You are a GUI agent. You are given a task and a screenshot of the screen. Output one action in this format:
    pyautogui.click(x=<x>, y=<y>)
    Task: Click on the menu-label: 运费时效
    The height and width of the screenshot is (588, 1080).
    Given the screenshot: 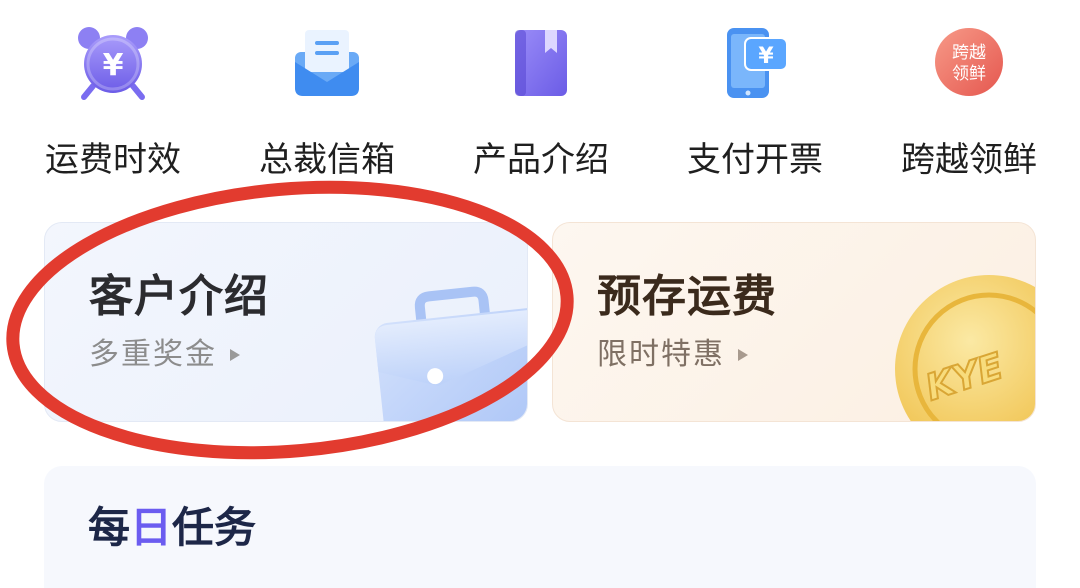 What is the action you would take?
    pyautogui.click(x=113, y=160)
    